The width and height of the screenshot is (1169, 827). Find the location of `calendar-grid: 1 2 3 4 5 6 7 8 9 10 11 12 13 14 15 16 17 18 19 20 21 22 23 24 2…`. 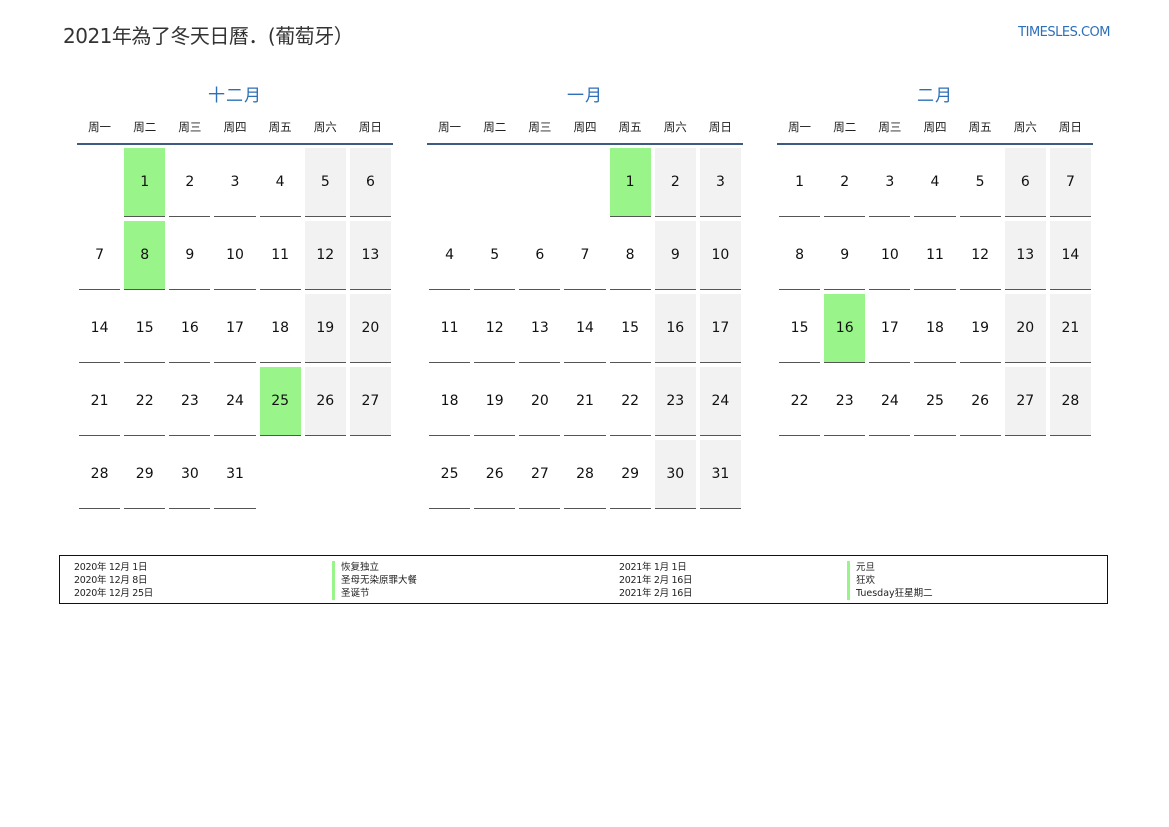

calendar-grid: 1 2 3 4 5 6 7 8 9 10 11 12 13 14 15 16 17 18 19 20 21 22 23 24 2… is located at coordinates (235, 327).